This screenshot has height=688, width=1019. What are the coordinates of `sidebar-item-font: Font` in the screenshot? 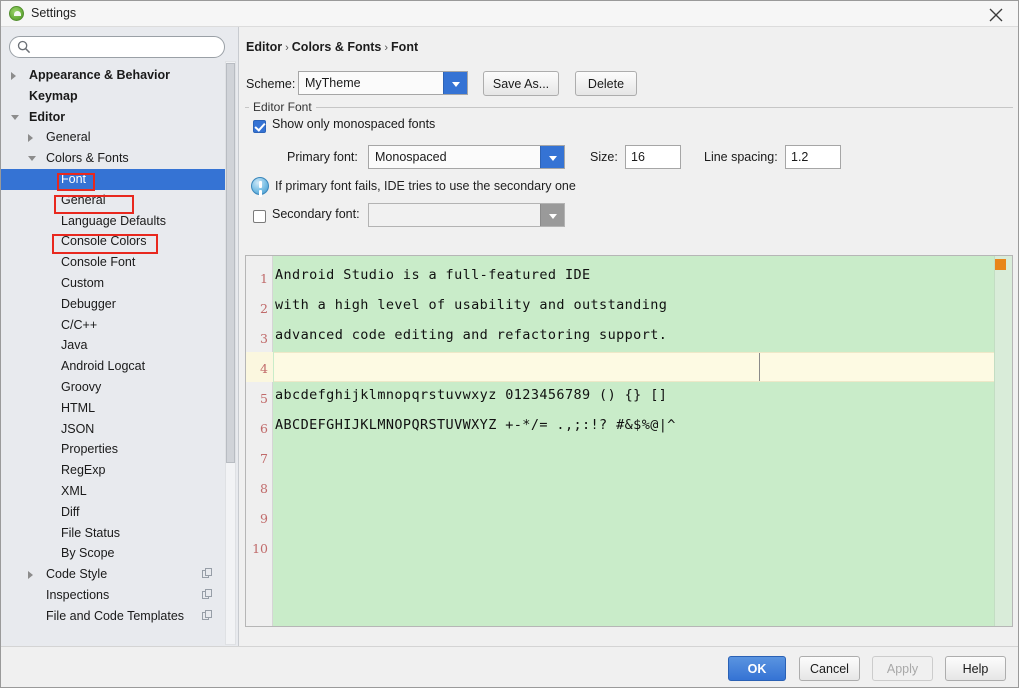 It's located at (113, 179).